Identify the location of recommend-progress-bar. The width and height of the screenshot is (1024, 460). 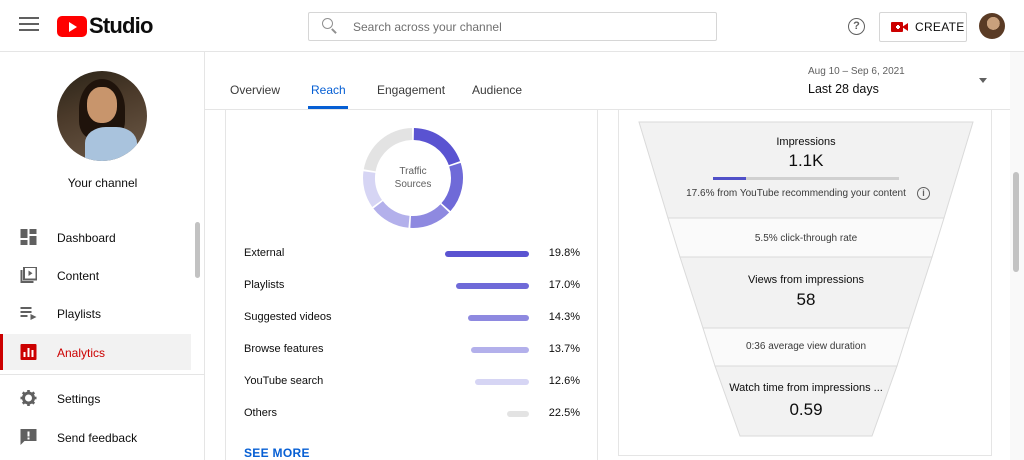
(806, 178).